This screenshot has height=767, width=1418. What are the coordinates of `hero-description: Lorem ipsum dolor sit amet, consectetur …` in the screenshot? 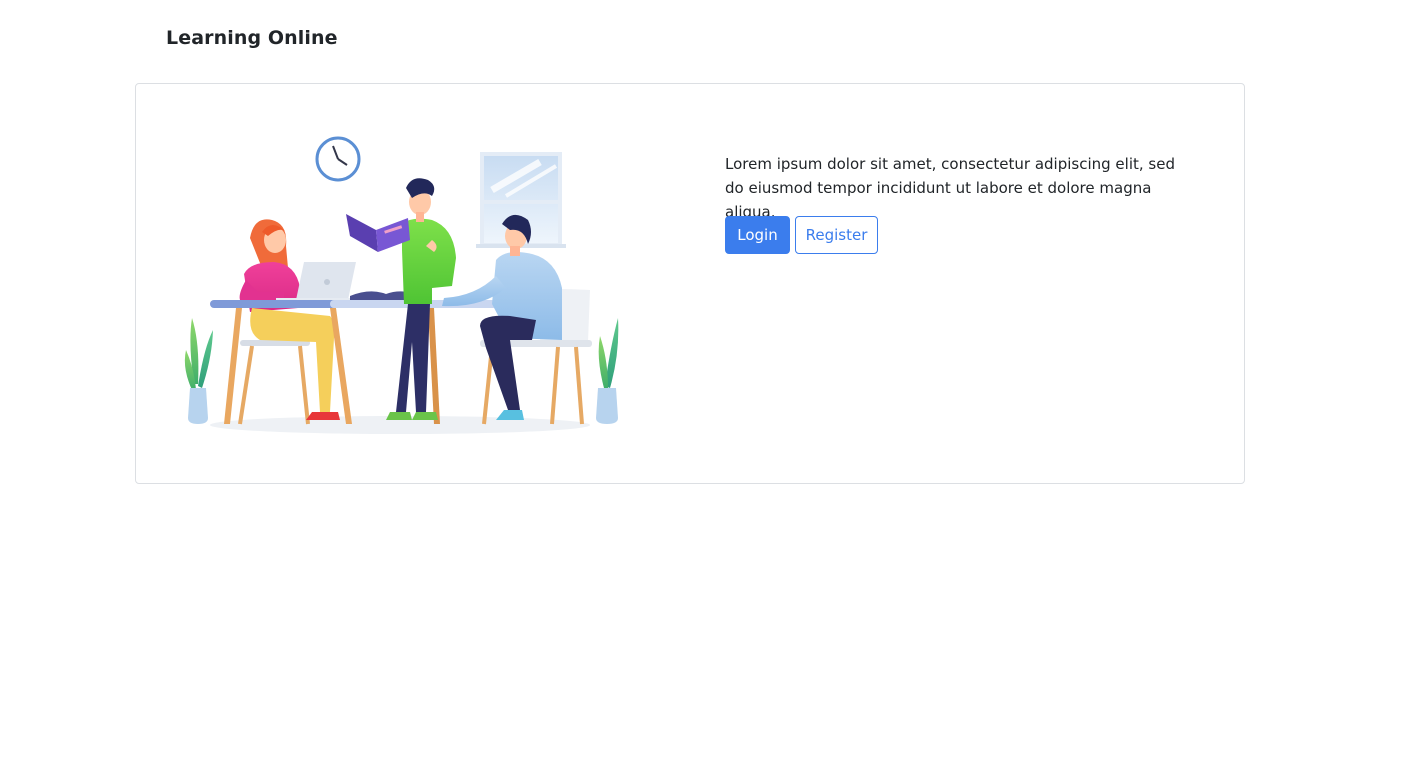 It's located at (950, 188).